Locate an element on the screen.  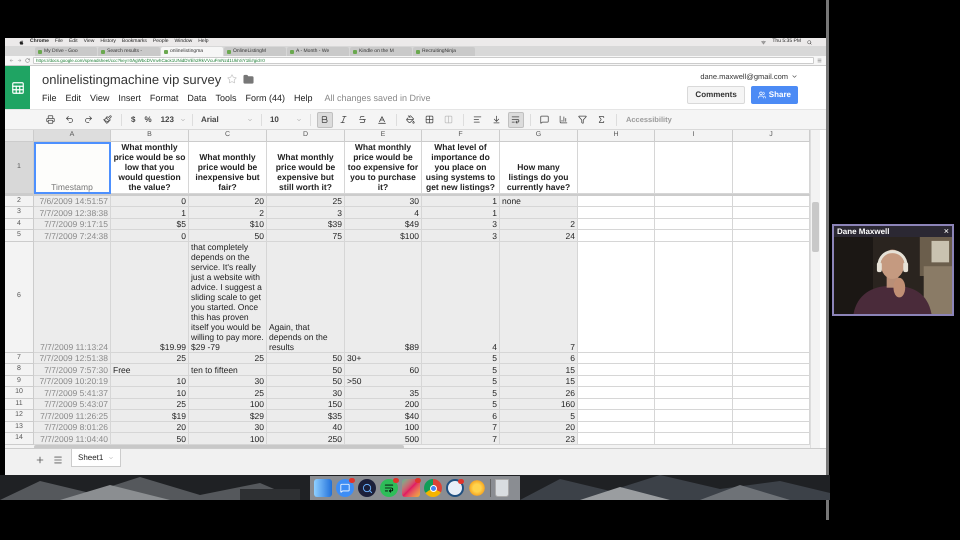
align-icon is located at coordinates (477, 119).